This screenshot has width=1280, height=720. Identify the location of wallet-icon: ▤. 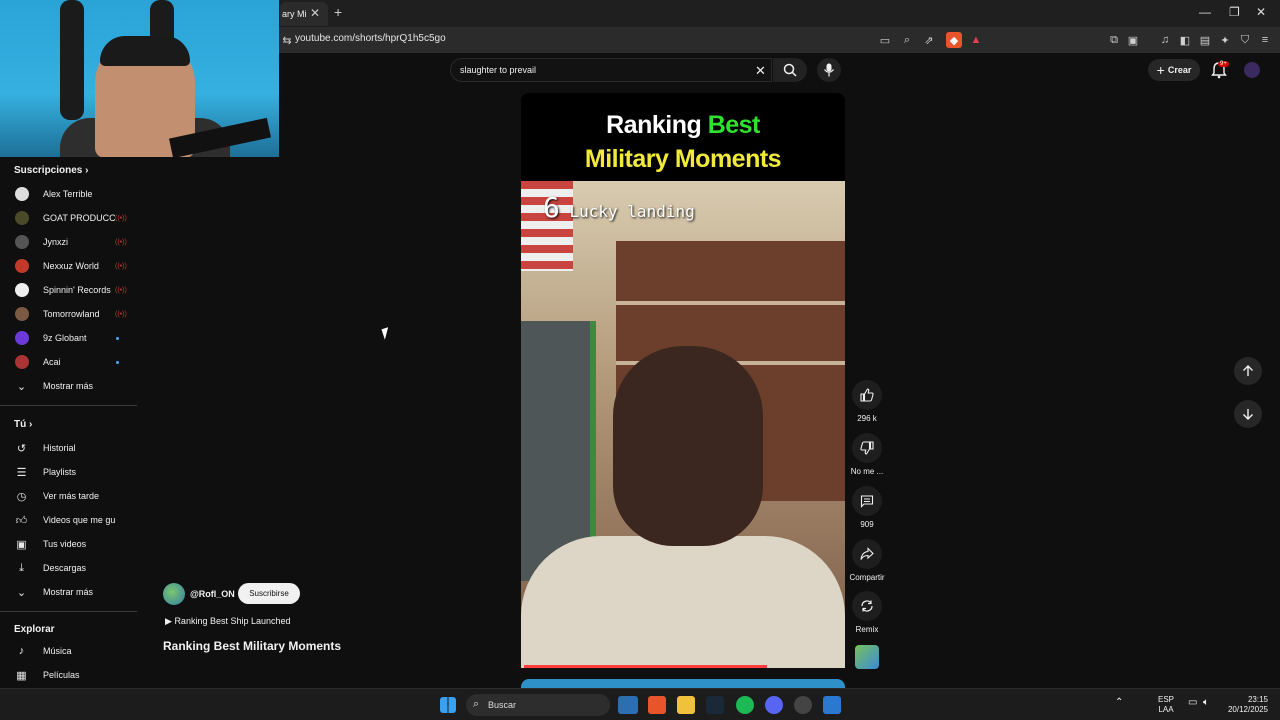
(1205, 40).